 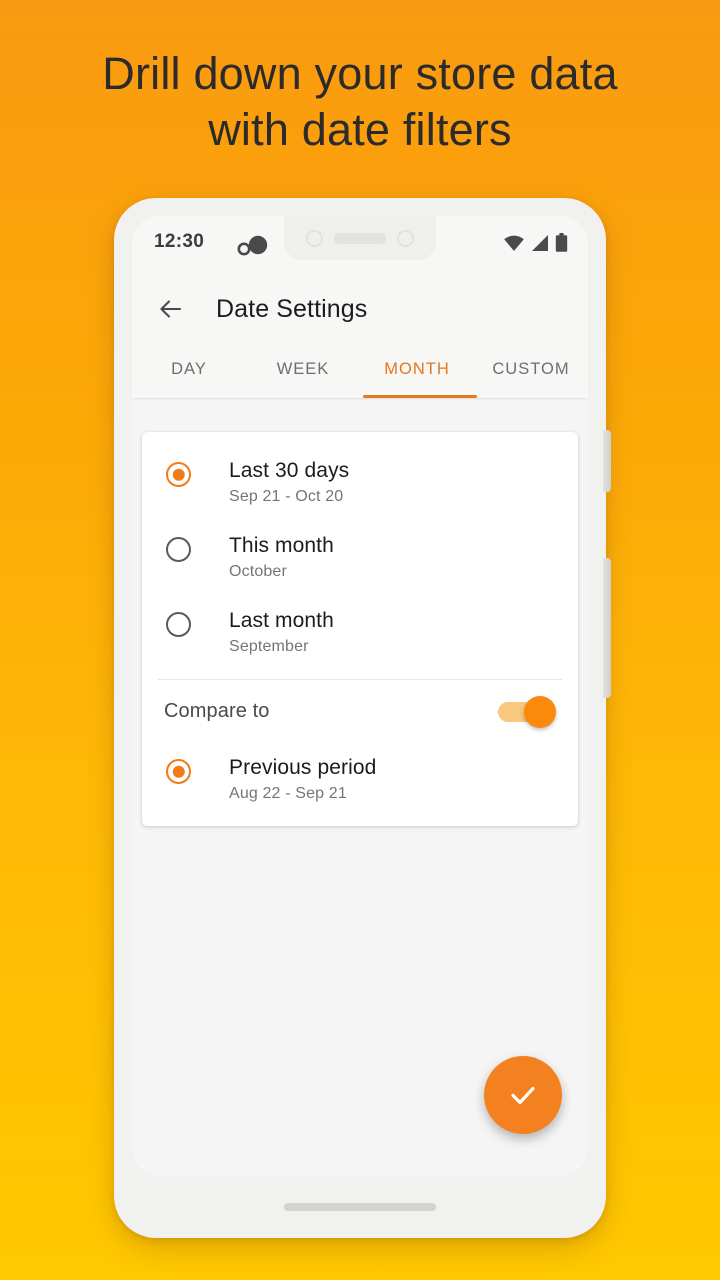 I want to click on option-subtitle: October, so click(x=258, y=571).